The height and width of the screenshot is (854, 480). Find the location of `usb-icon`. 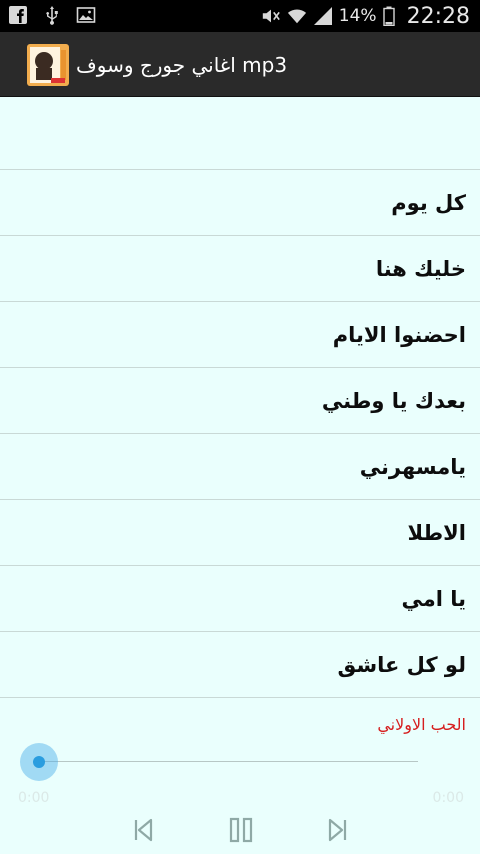

usb-icon is located at coordinates (52, 15).